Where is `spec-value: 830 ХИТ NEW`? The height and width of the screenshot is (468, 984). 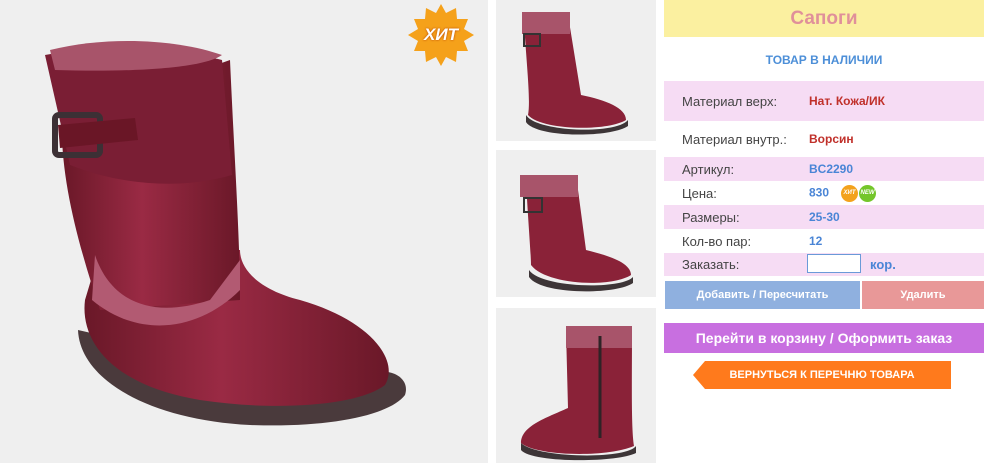
spec-value: 830 ХИТ NEW is located at coordinates (843, 193).